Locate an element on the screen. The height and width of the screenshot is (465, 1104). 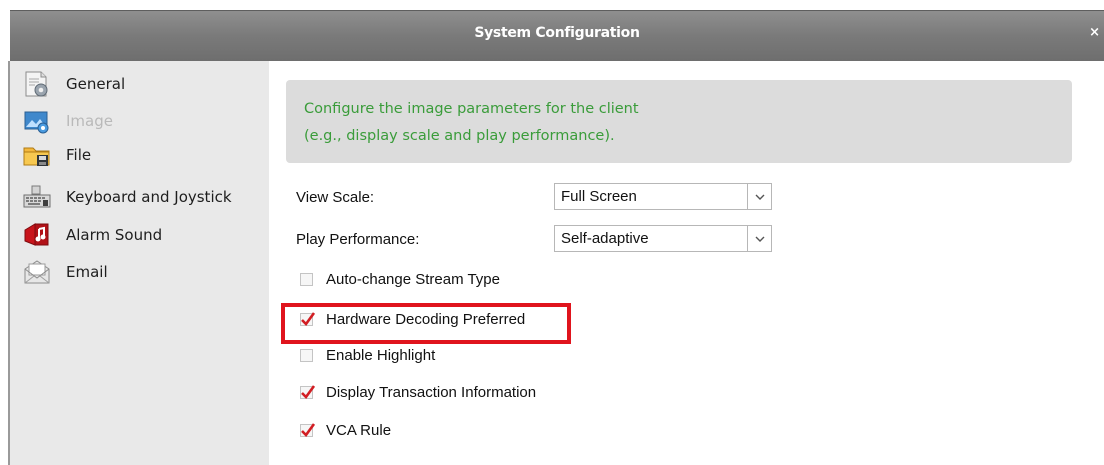
view-scale-select: Full Screen is located at coordinates (663, 196).